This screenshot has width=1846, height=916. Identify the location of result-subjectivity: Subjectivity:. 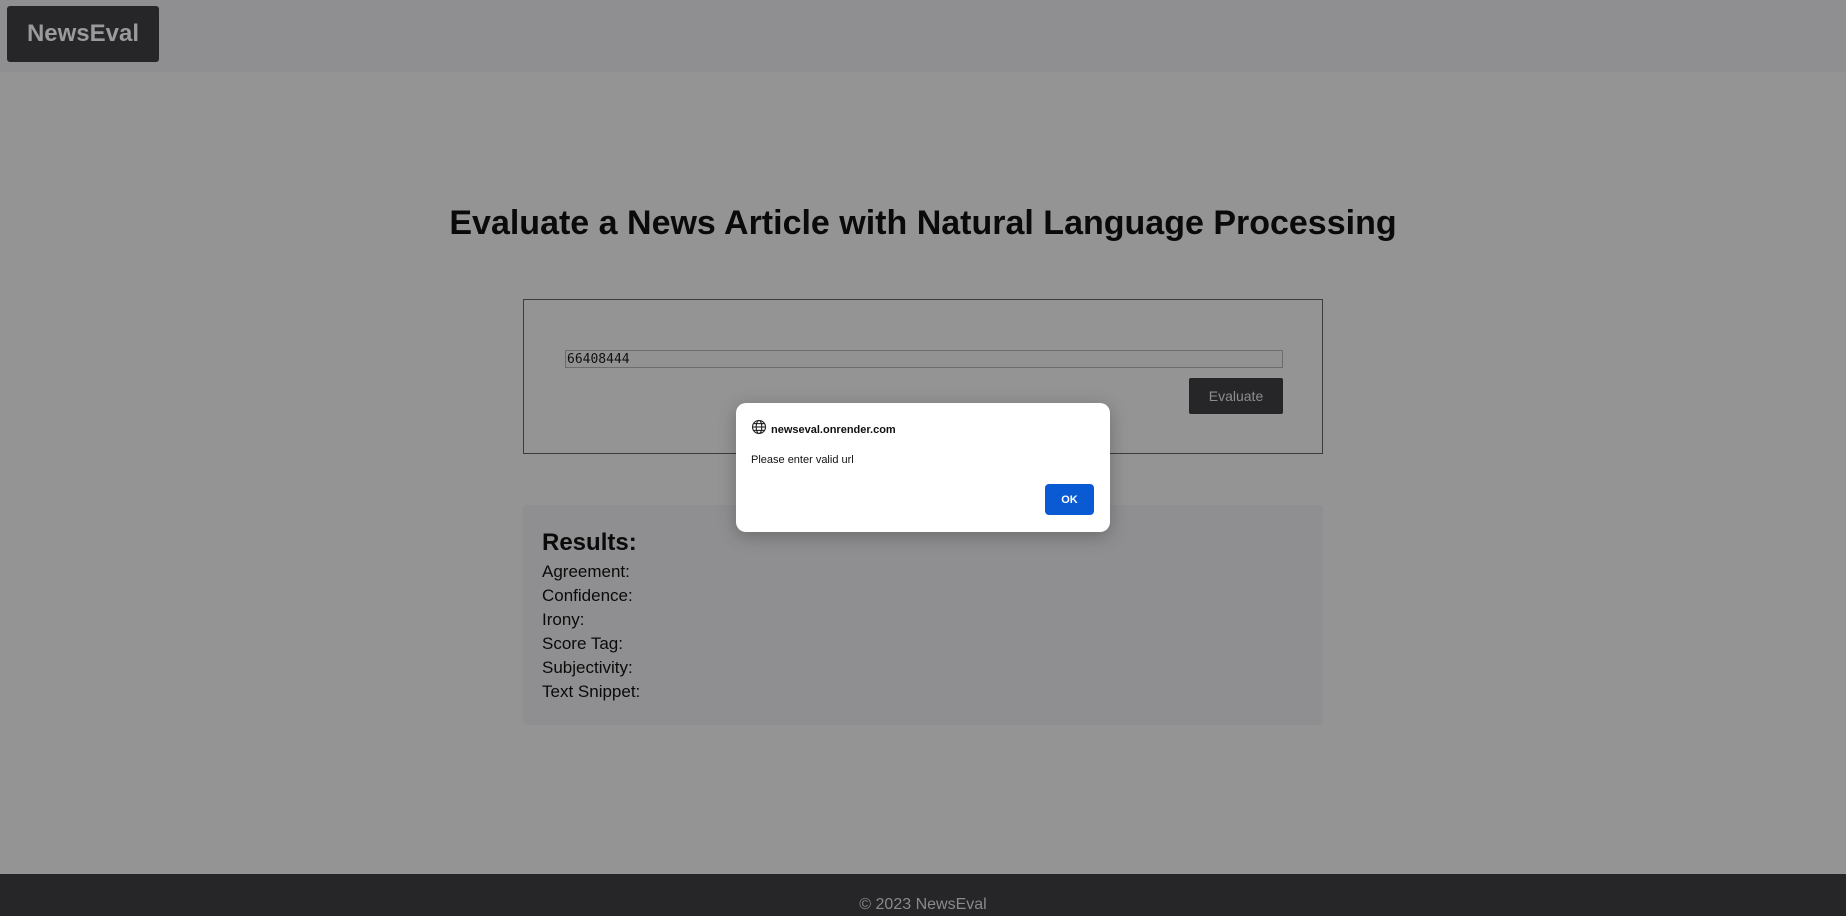
(587, 667).